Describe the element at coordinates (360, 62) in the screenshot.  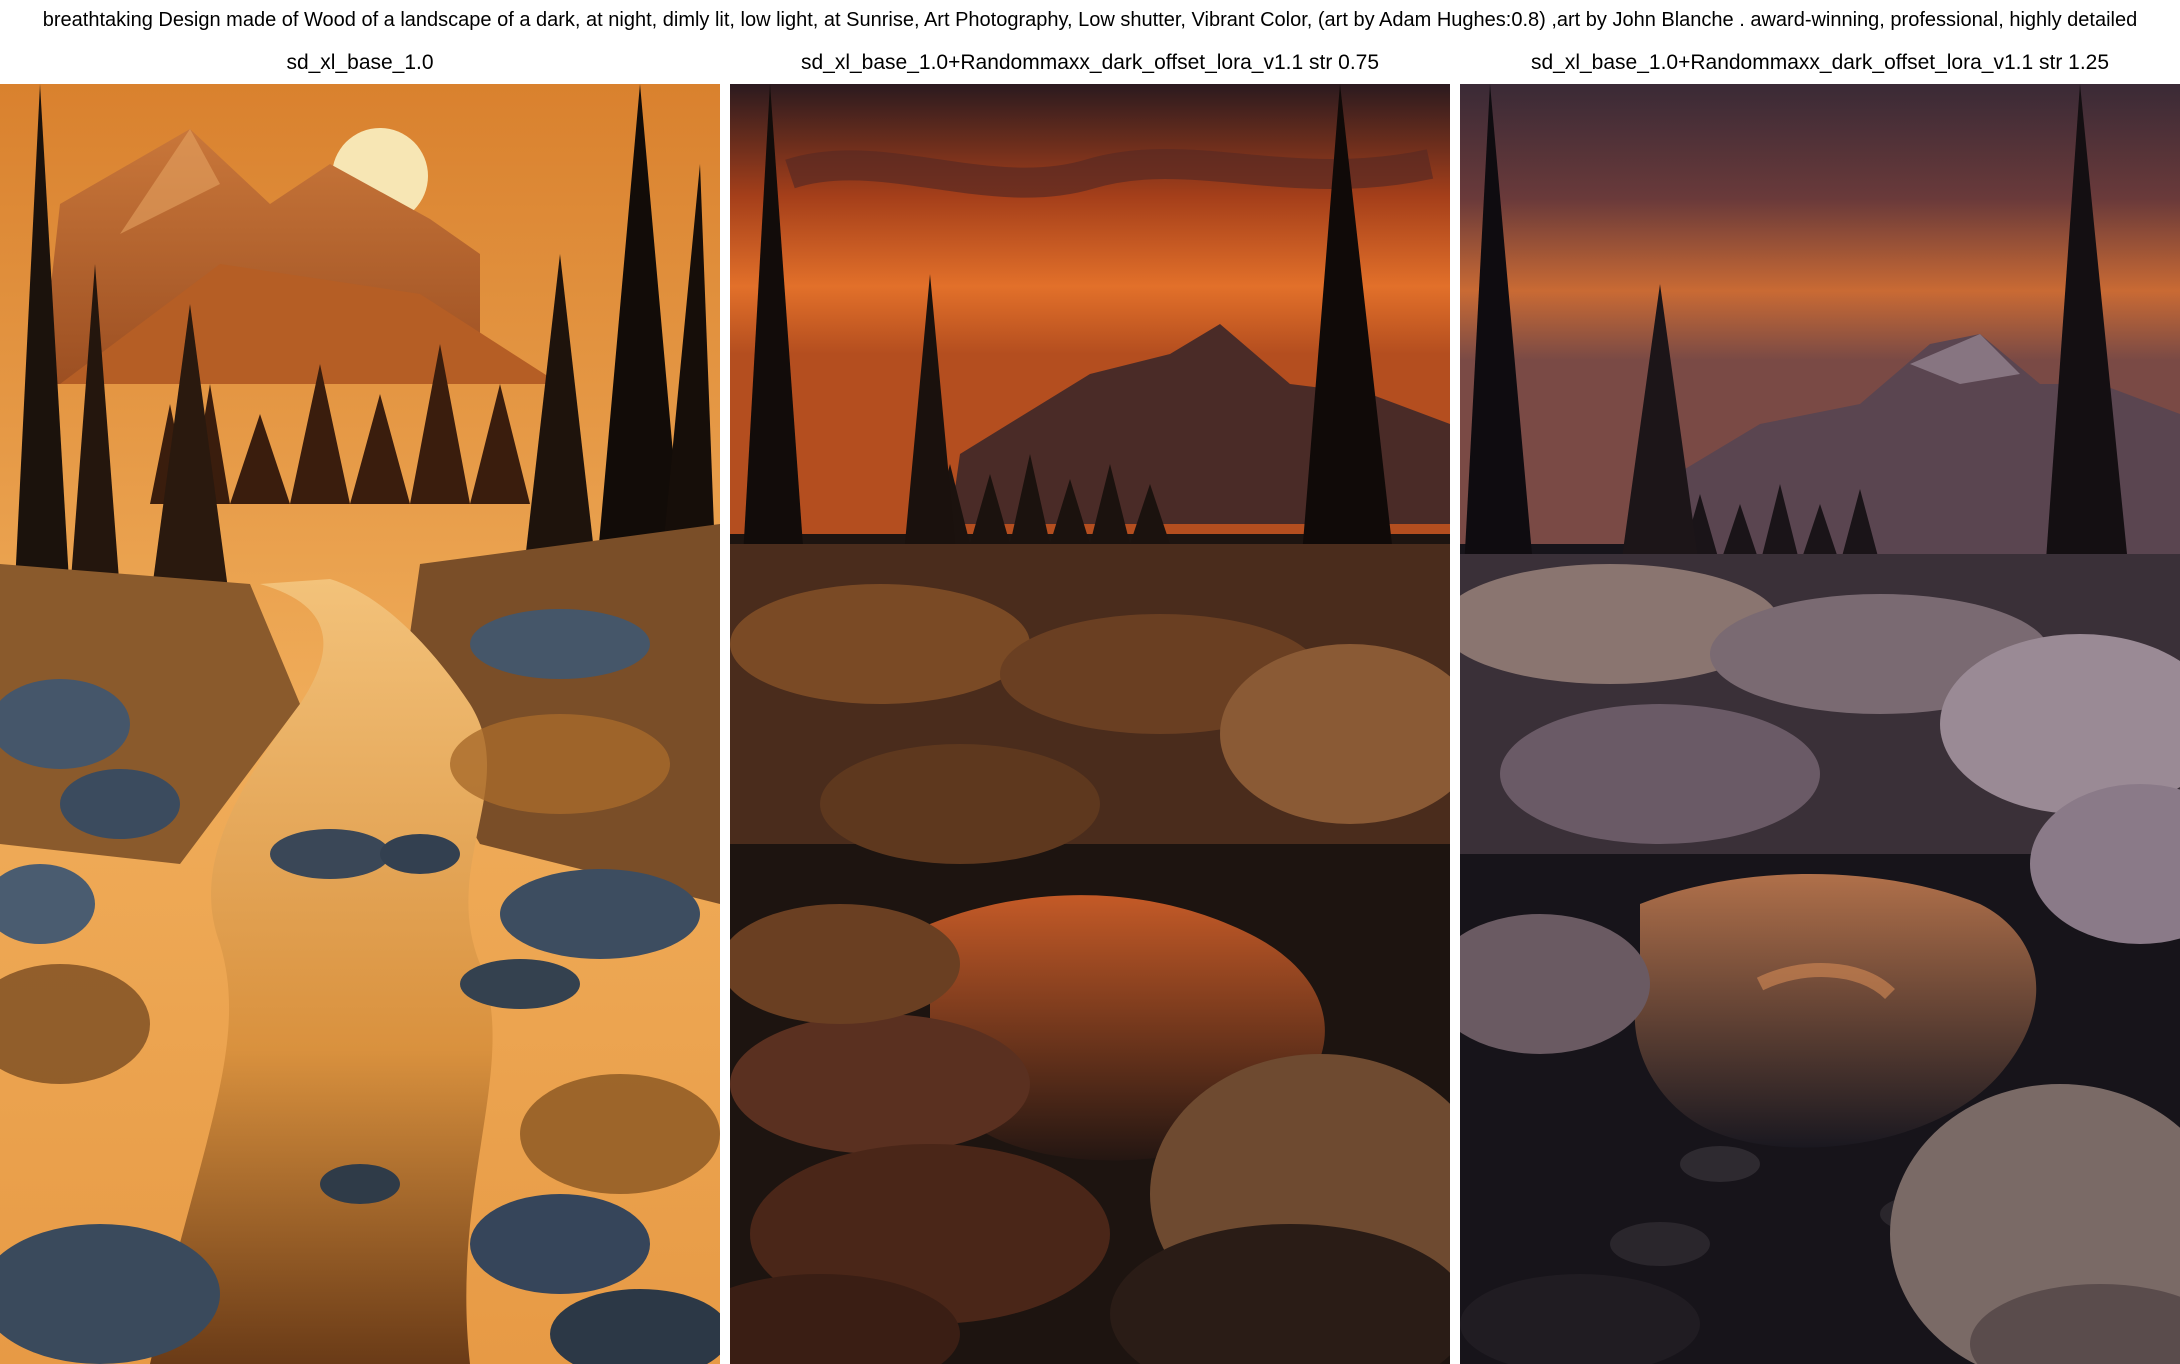
I see `panel-caption-base: sd_xl_base_1.0` at that location.